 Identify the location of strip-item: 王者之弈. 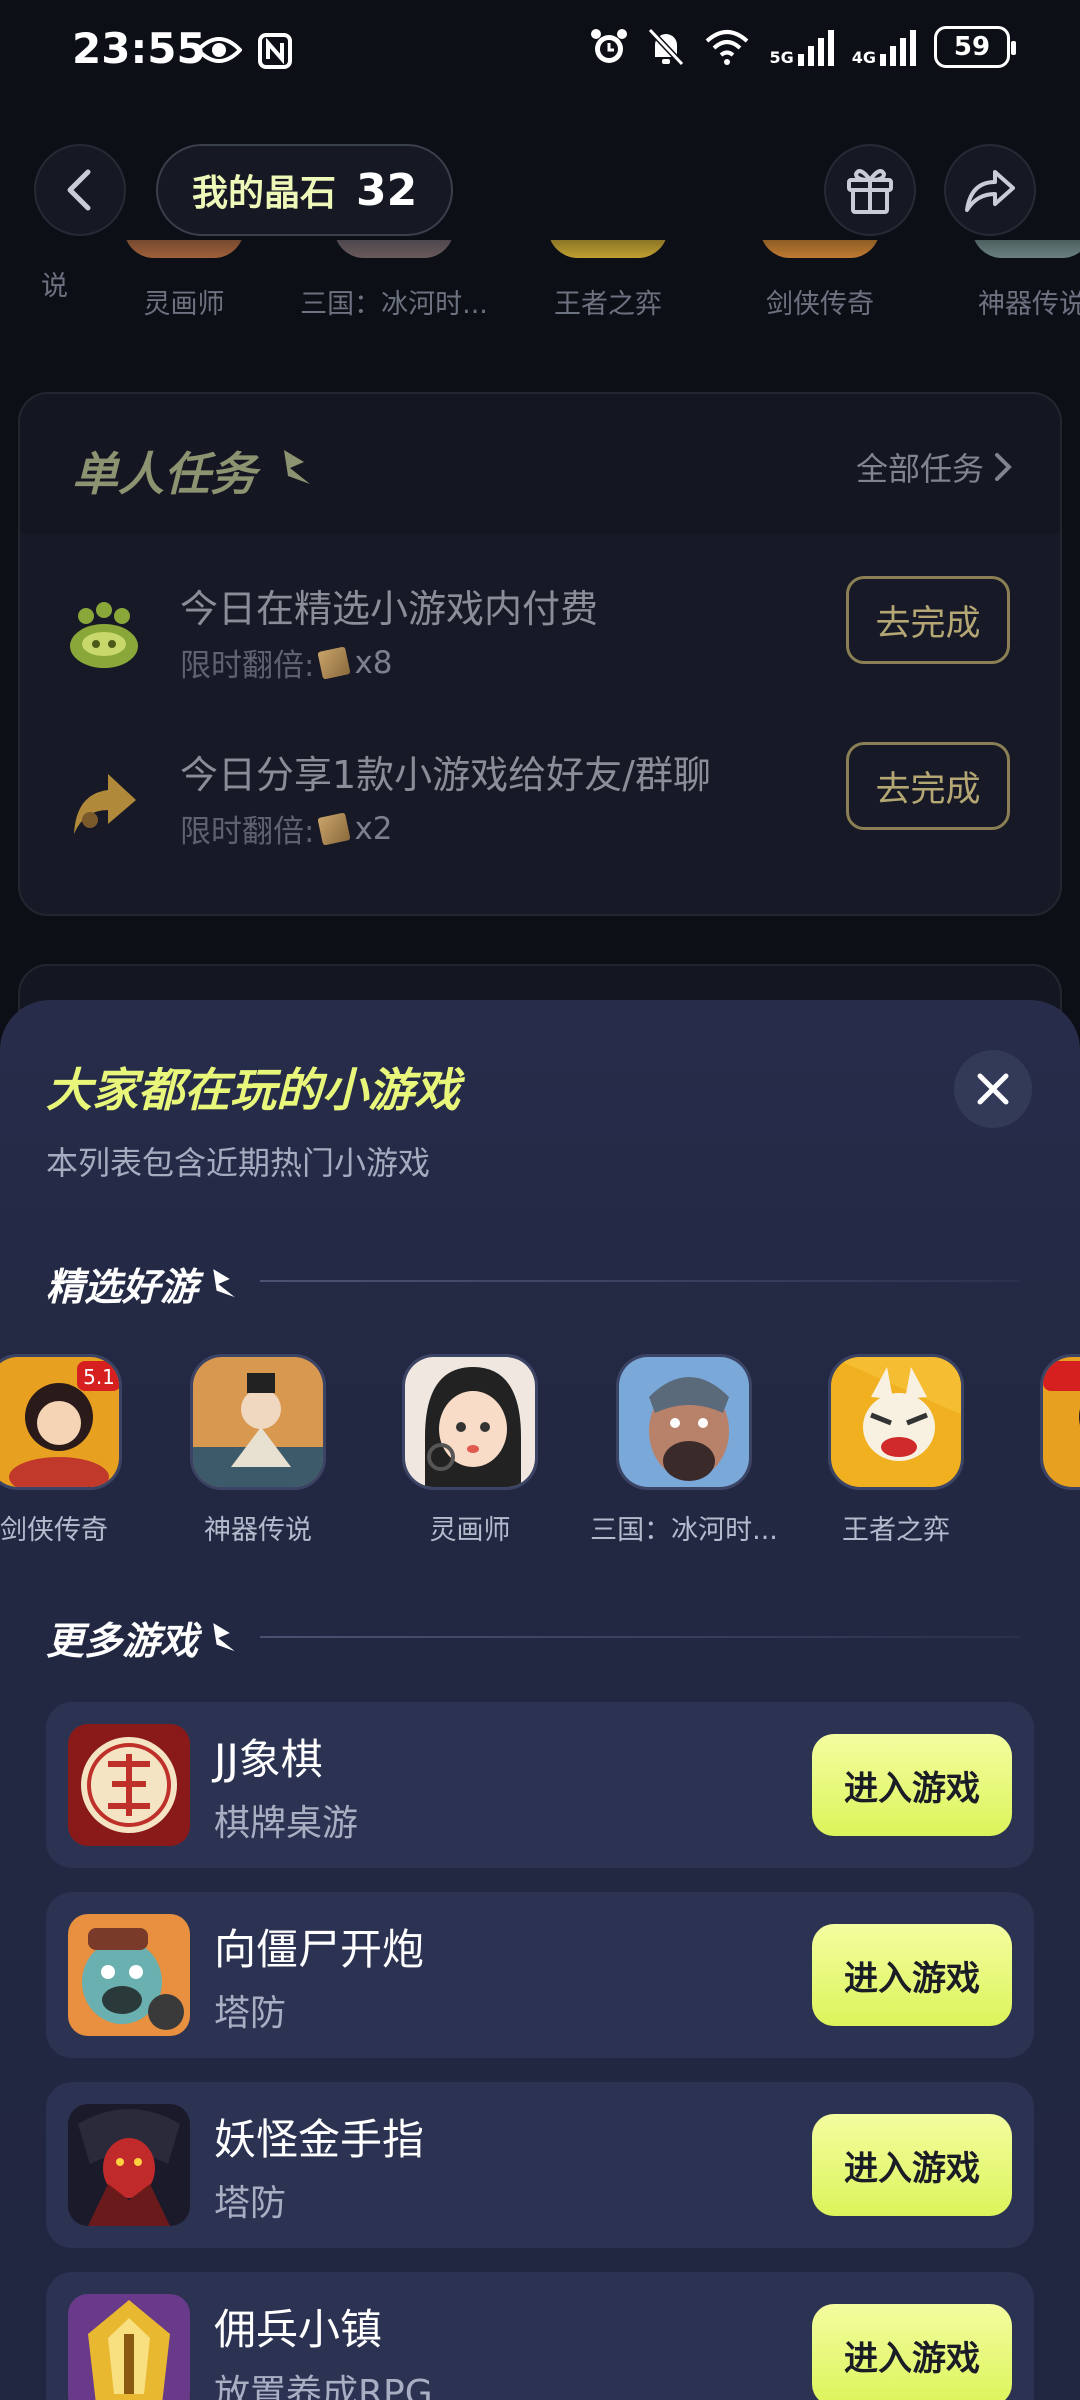
(608, 280).